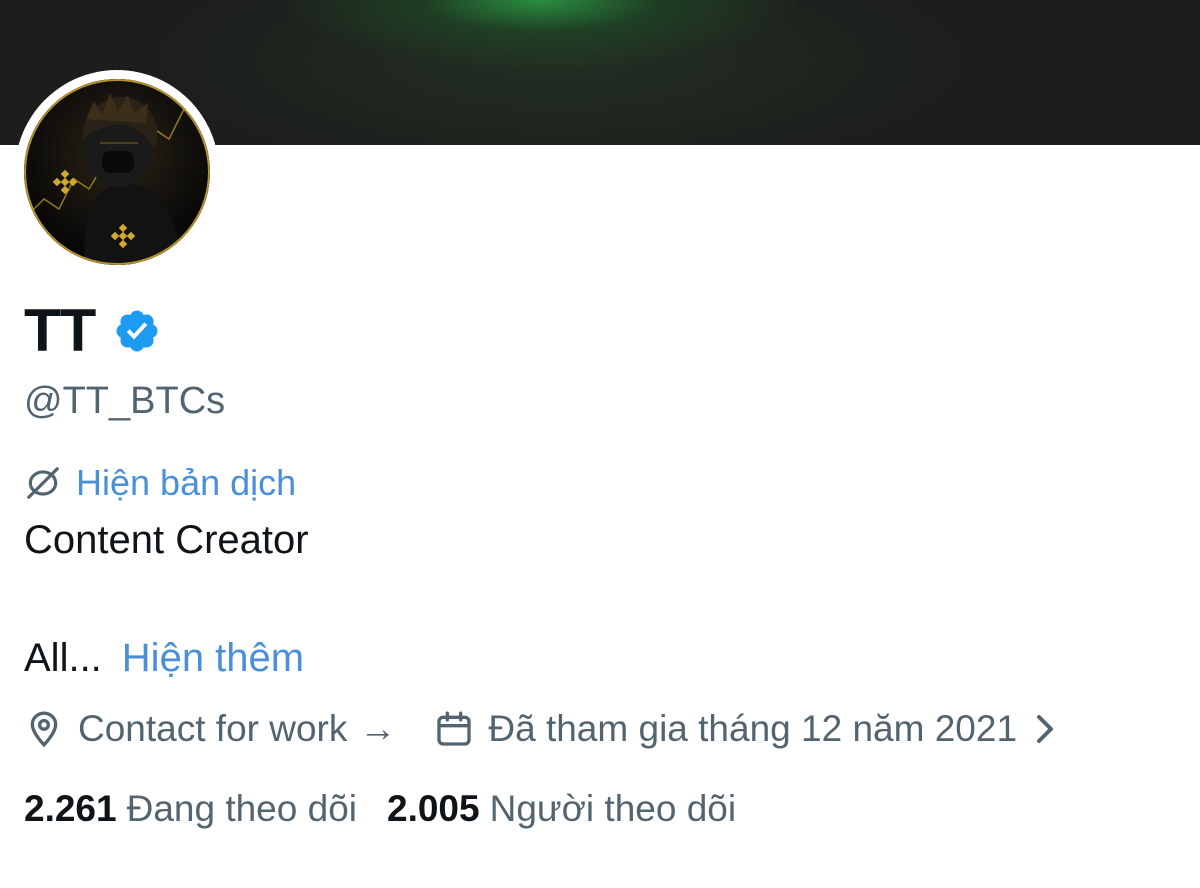 The height and width of the screenshot is (888, 1200). I want to click on avatar-image, so click(117, 172).